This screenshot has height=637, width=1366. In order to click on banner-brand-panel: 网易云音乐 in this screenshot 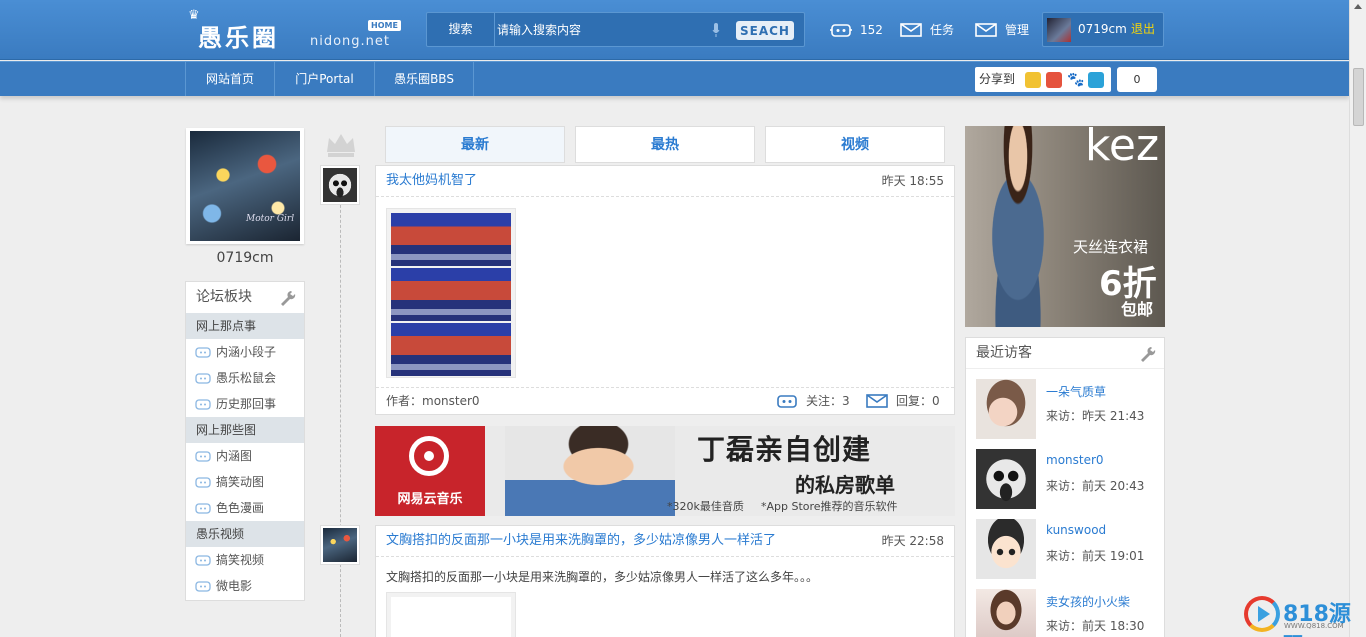, I will do `click(430, 471)`.